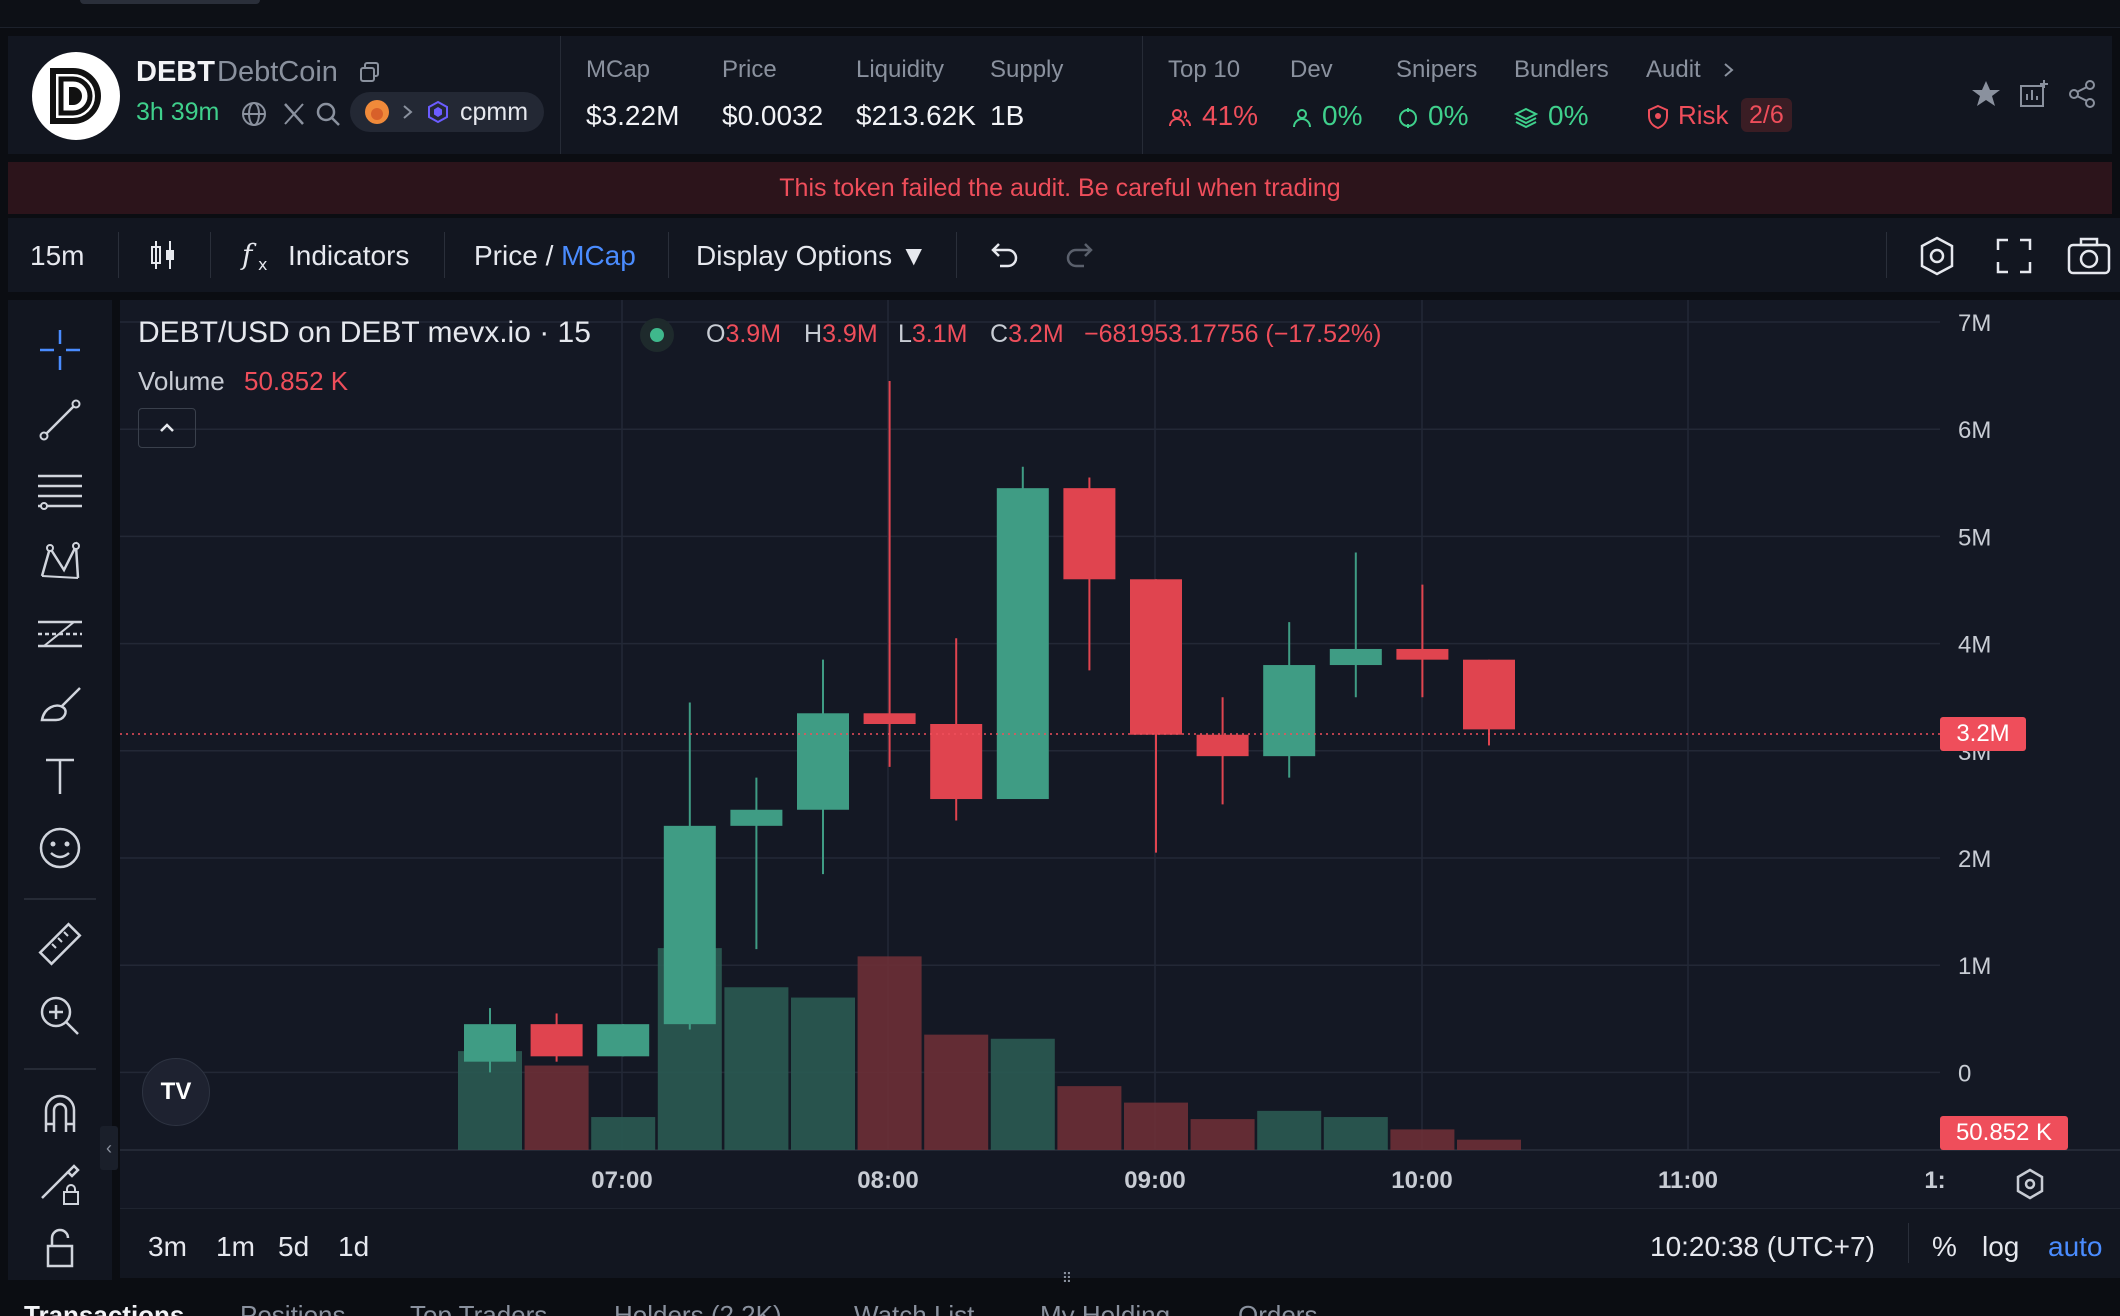 This screenshot has width=2120, height=1316. What do you see at coordinates (2034, 94) in the screenshot?
I see `chart-add-icon` at bounding box center [2034, 94].